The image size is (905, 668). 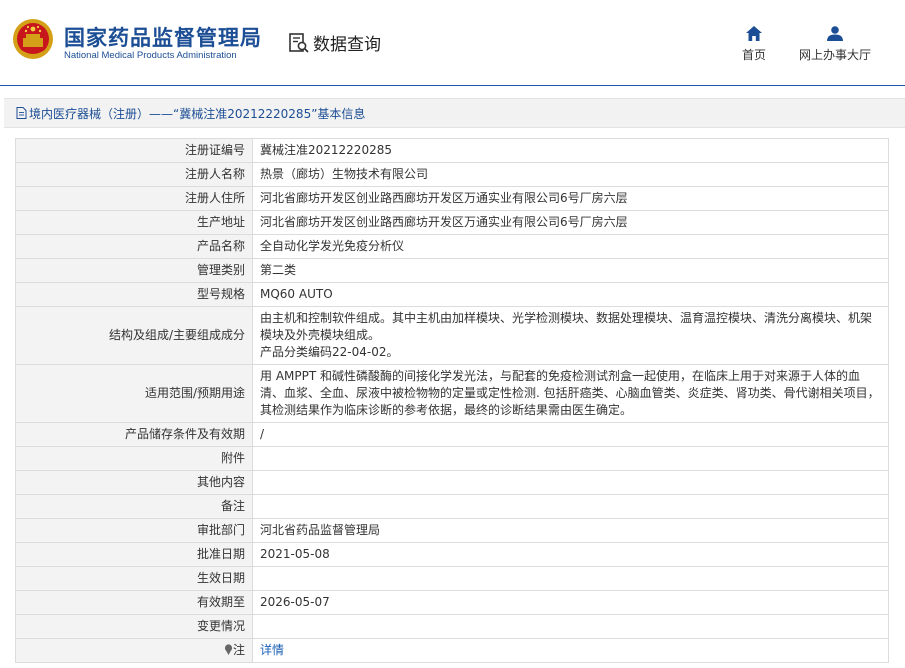 I want to click on breadcrumb-text: 境内医疗器械（注册）——“冀械注准20212220285”基本信息, so click(x=197, y=113).